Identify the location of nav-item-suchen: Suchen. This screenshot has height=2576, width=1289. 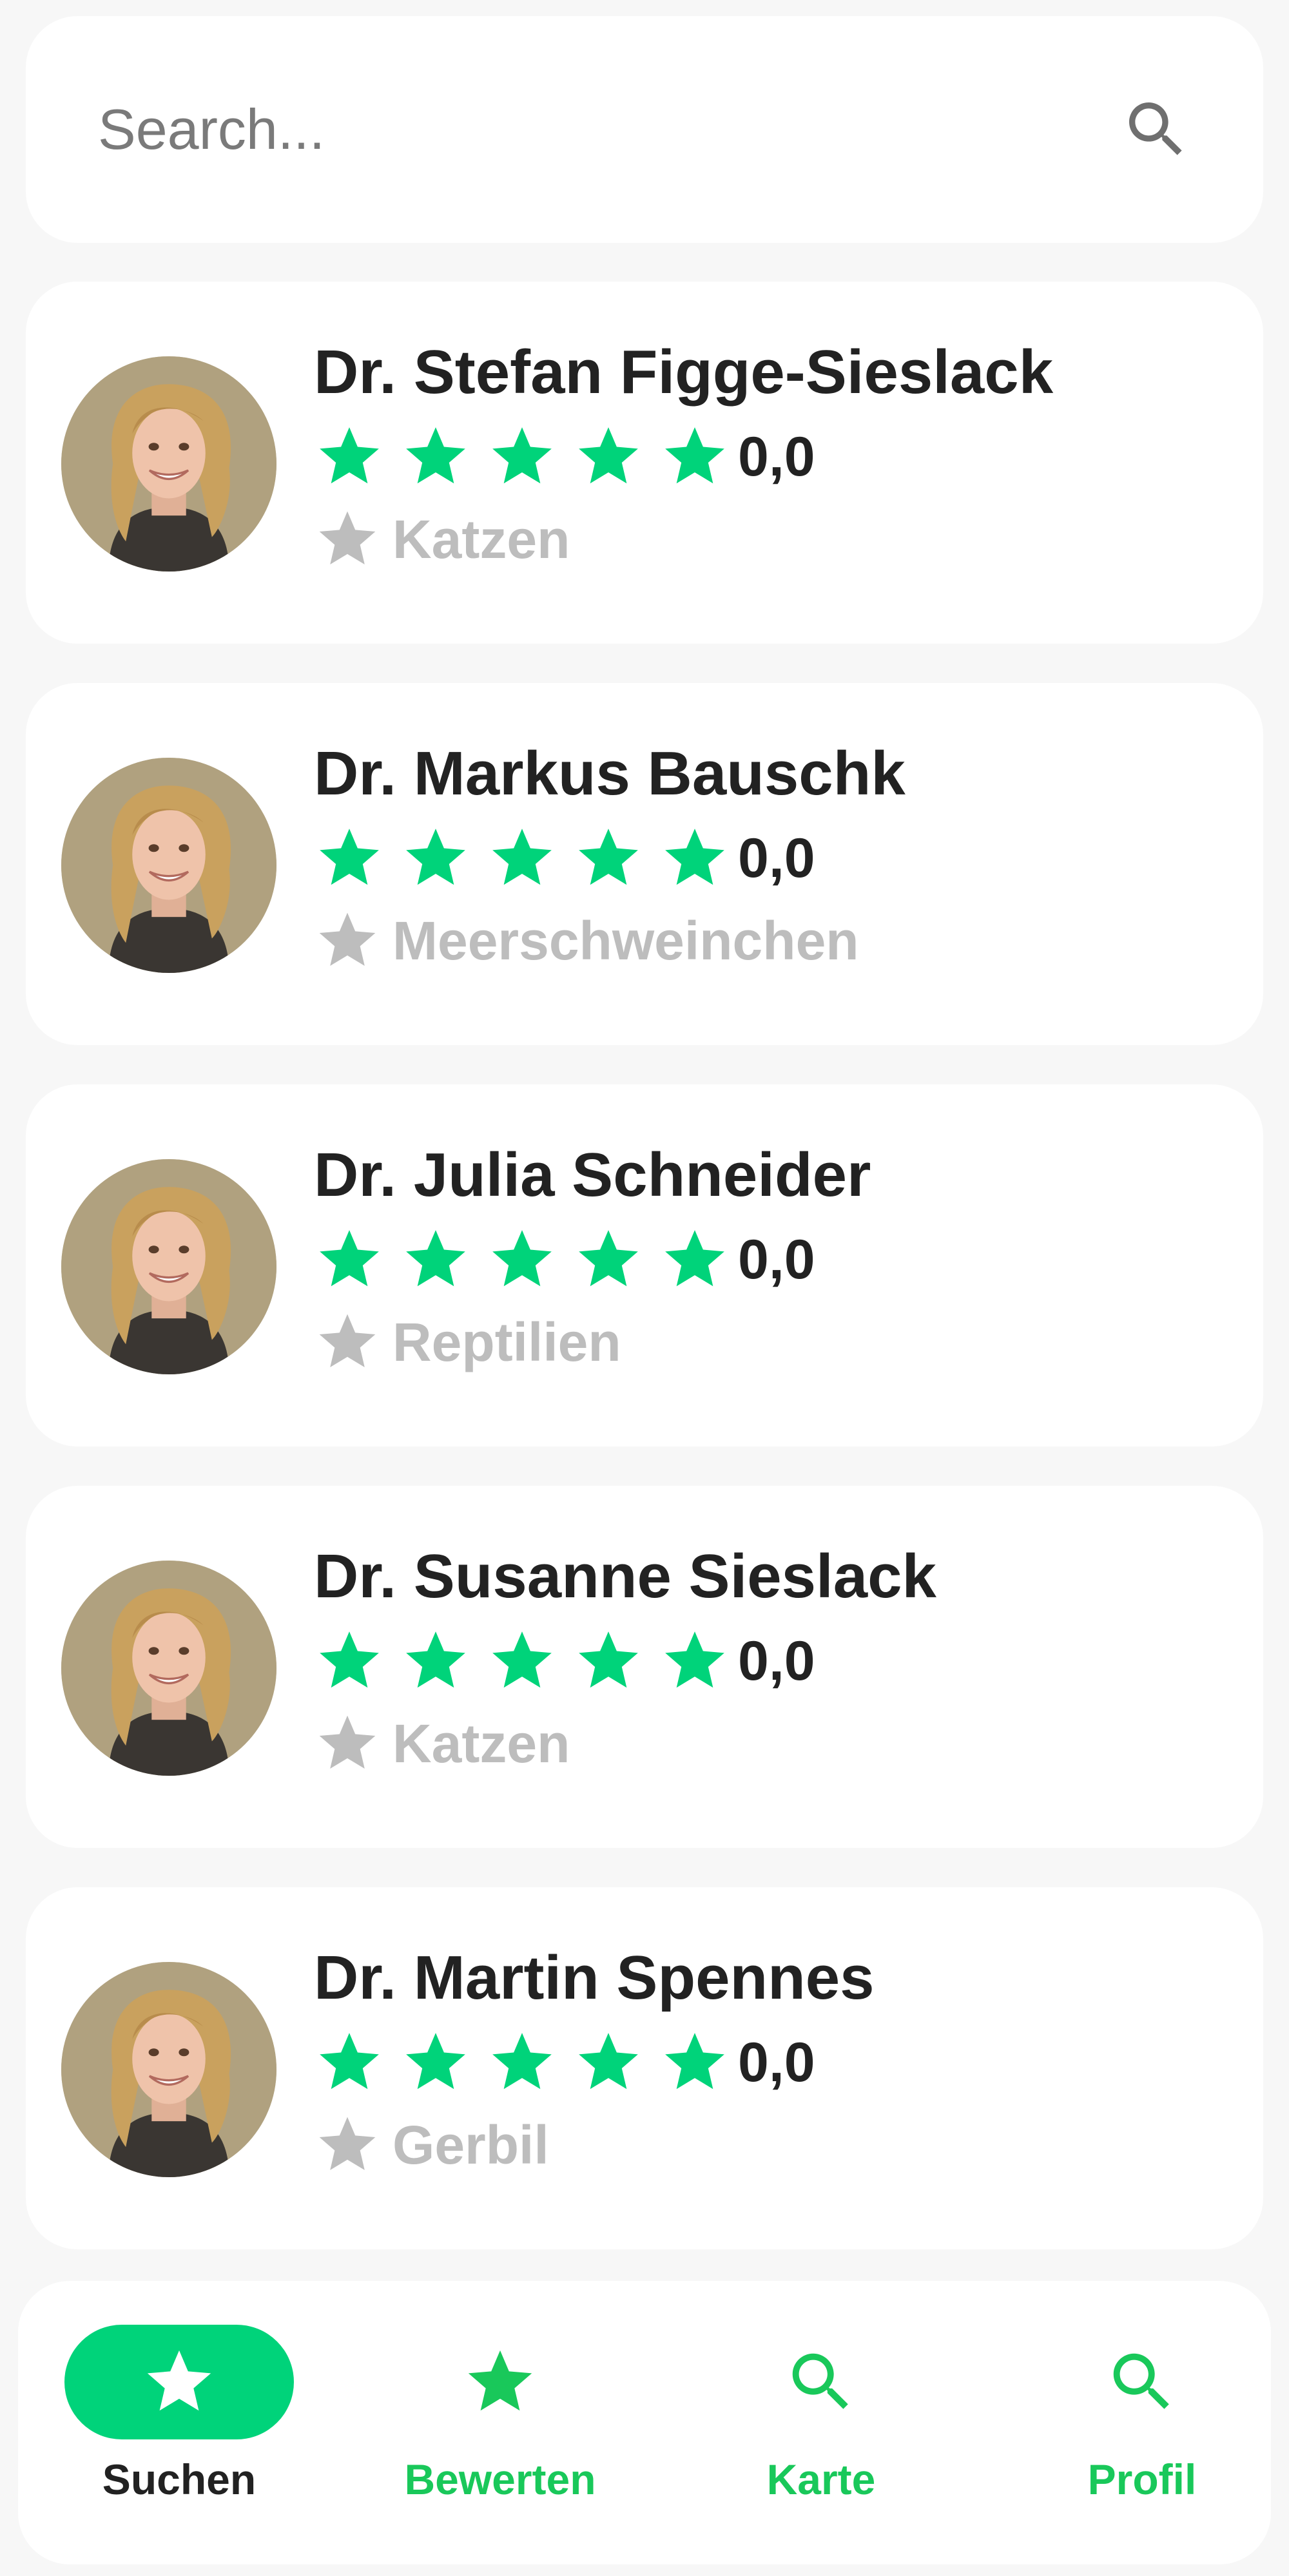
(179, 2422).